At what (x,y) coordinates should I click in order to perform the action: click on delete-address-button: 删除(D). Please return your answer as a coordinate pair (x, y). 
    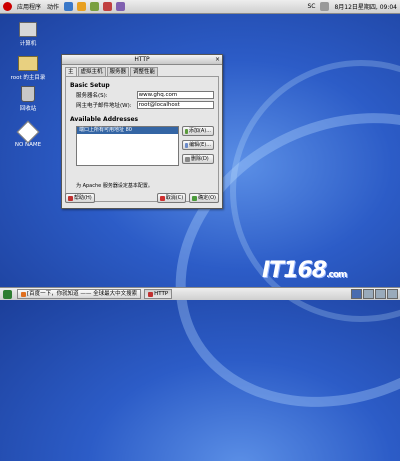
    Looking at the image, I should click on (198, 159).